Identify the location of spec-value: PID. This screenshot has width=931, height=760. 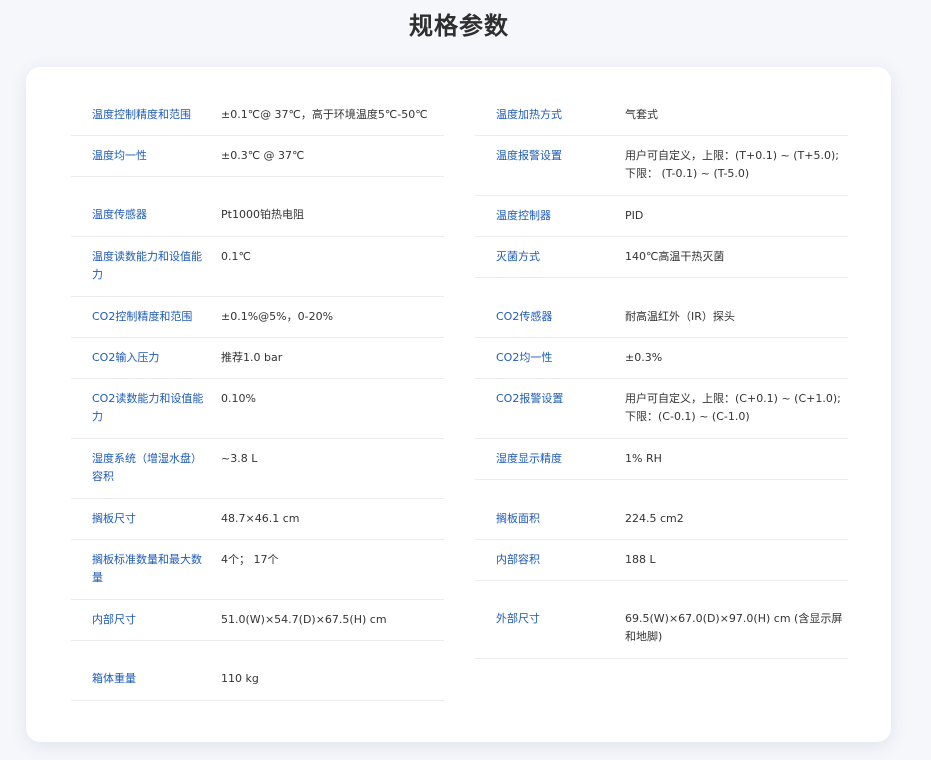
(634, 215).